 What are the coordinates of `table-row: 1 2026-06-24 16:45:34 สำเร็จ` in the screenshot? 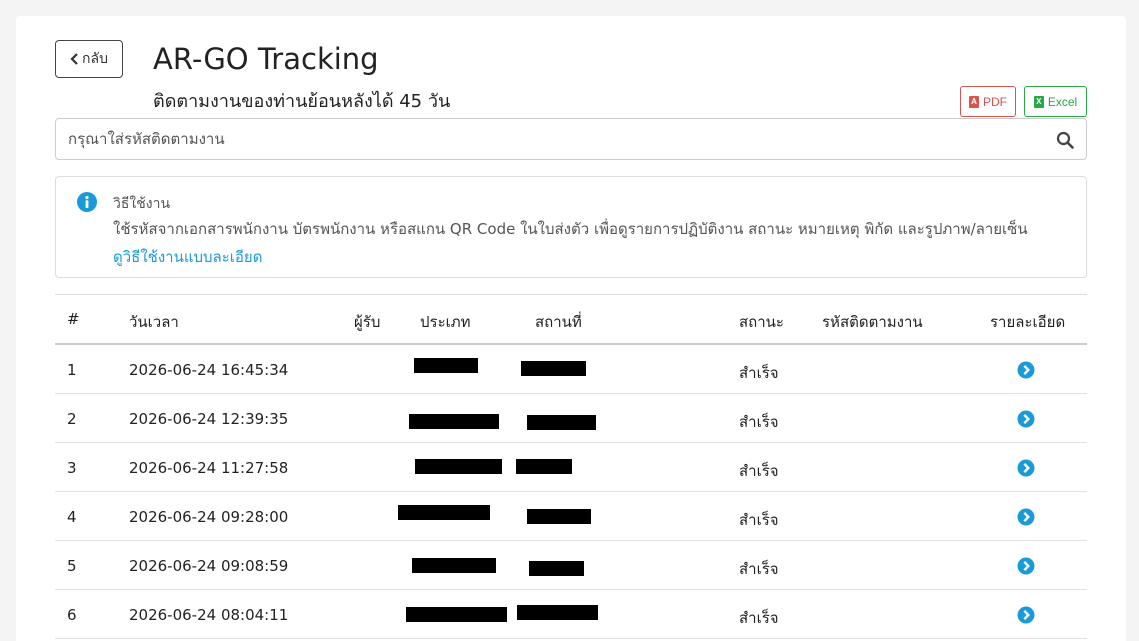 It's located at (571, 369).